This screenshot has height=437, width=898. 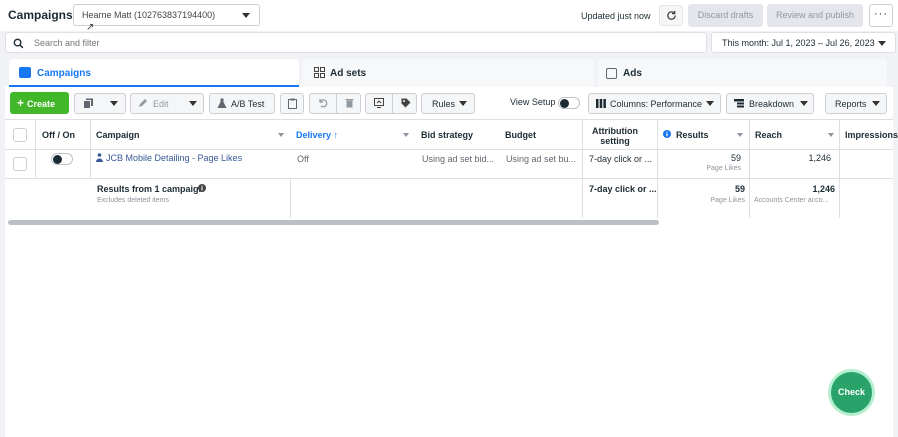 What do you see at coordinates (770, 103) in the screenshot?
I see `breakdown-button: Breakdown` at bounding box center [770, 103].